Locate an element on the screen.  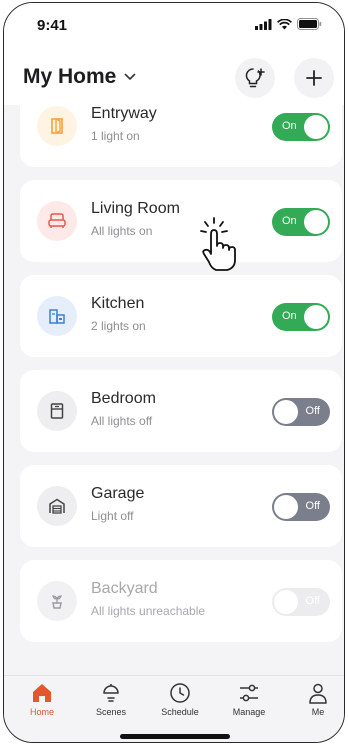
tab-scenes: Scenes is located at coordinates (111, 699).